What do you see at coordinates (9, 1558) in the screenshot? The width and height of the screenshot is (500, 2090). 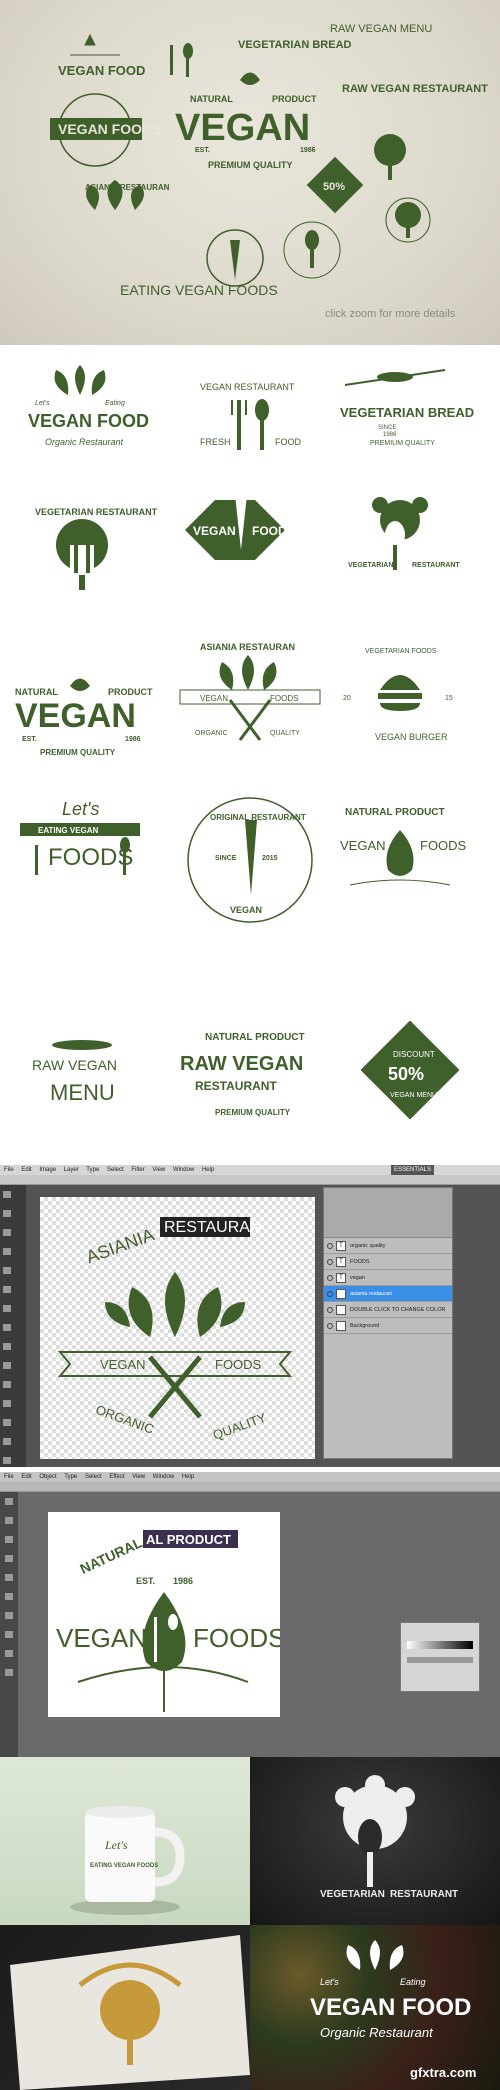 I see `ai-tool-type` at bounding box center [9, 1558].